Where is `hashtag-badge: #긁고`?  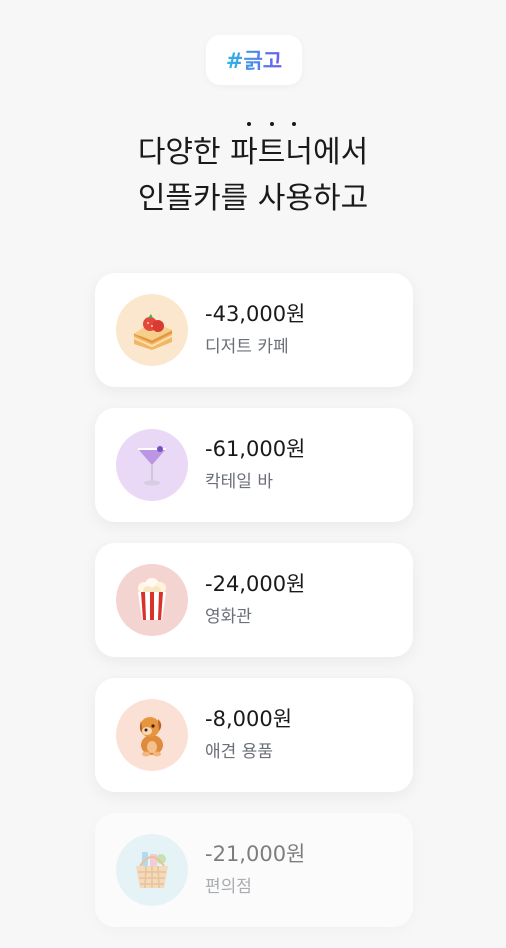 hashtag-badge: #긁고 is located at coordinates (254, 60).